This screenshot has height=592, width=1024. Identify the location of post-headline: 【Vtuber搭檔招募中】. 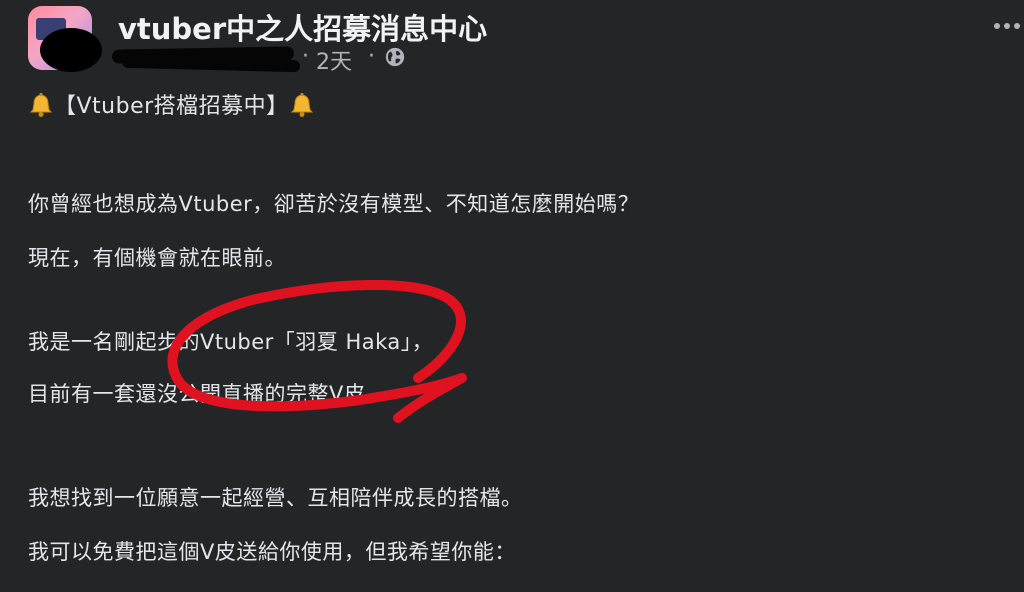
(171, 104).